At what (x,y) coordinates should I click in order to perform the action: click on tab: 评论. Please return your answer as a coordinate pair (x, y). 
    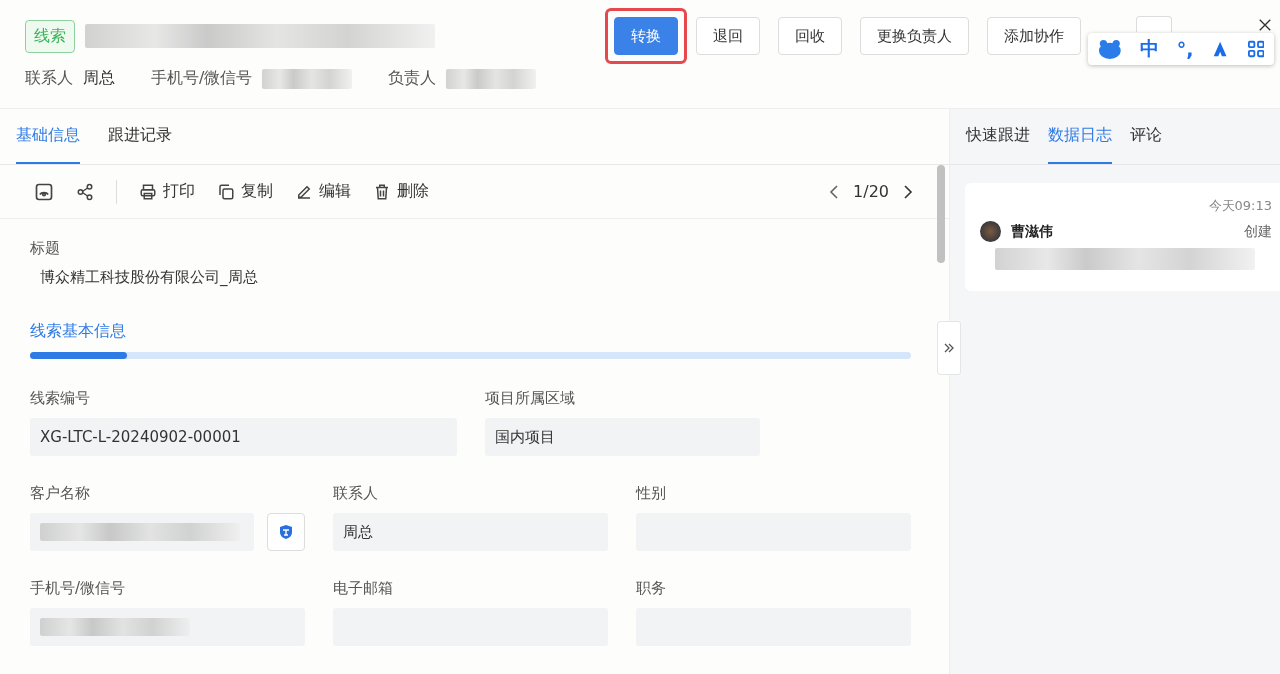
    Looking at the image, I should click on (1146, 136).